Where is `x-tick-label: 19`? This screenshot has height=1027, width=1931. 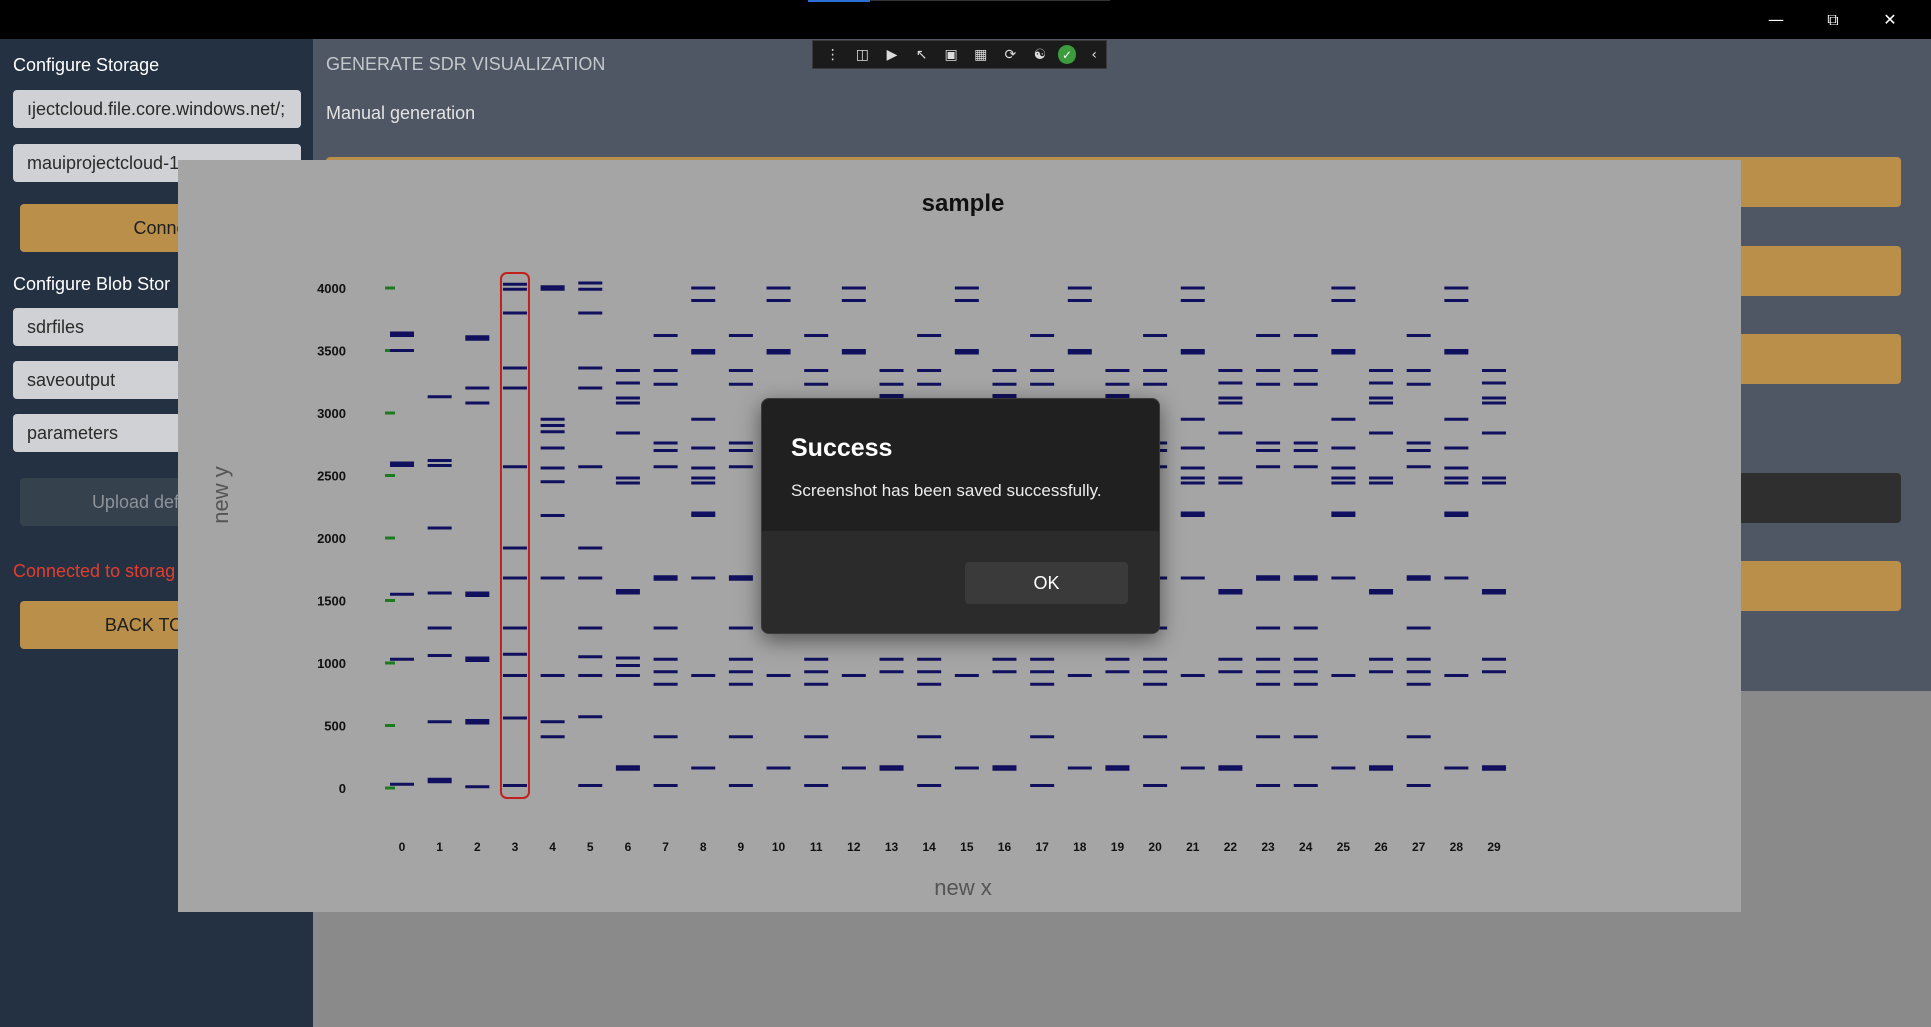
x-tick-label: 19 is located at coordinates (1118, 847).